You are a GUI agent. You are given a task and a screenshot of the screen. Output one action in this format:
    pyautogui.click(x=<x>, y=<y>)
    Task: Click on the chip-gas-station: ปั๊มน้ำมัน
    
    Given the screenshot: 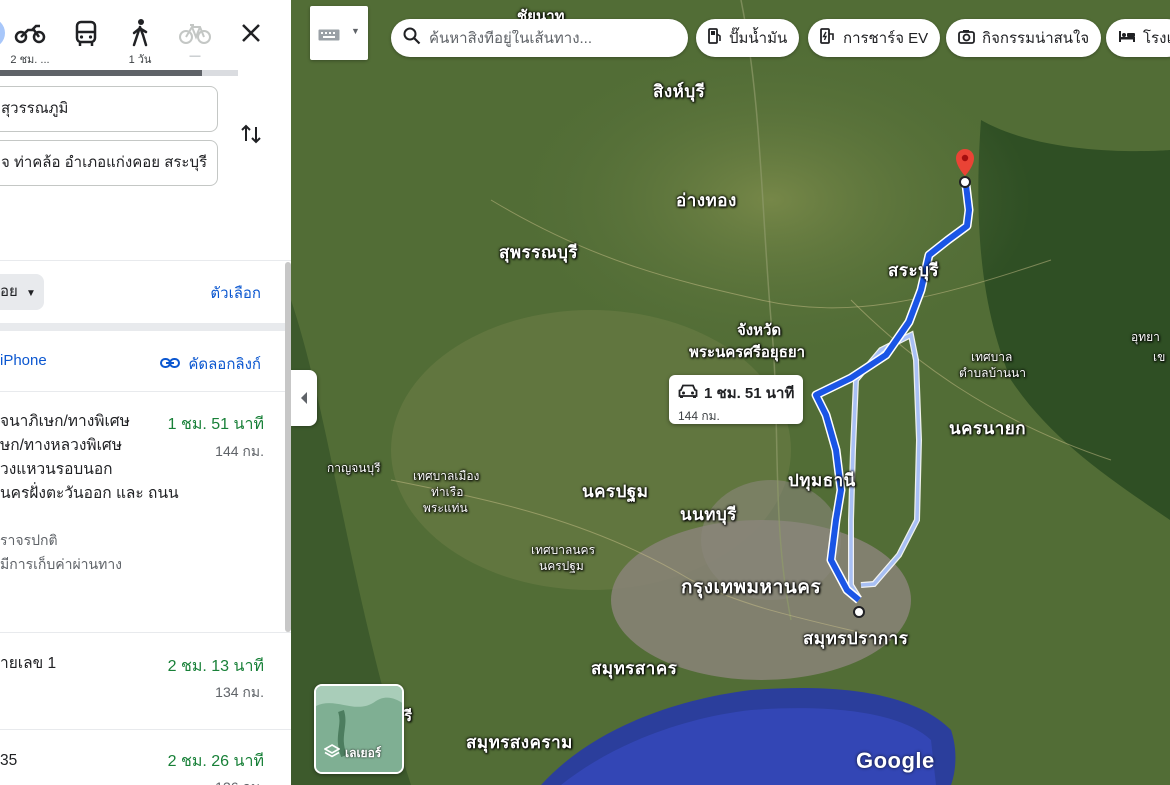 What is the action you would take?
    pyautogui.click(x=748, y=38)
    